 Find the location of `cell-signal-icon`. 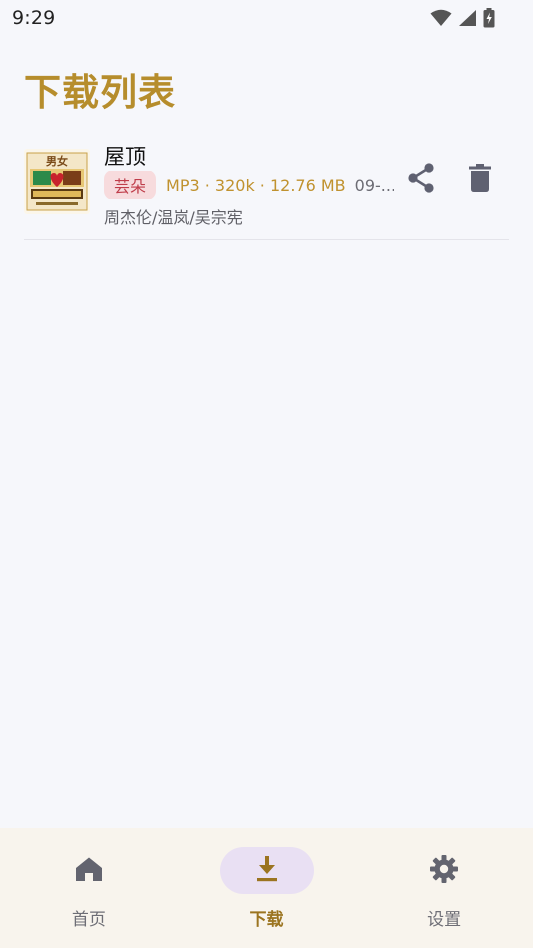

cell-signal-icon is located at coordinates (467, 18).